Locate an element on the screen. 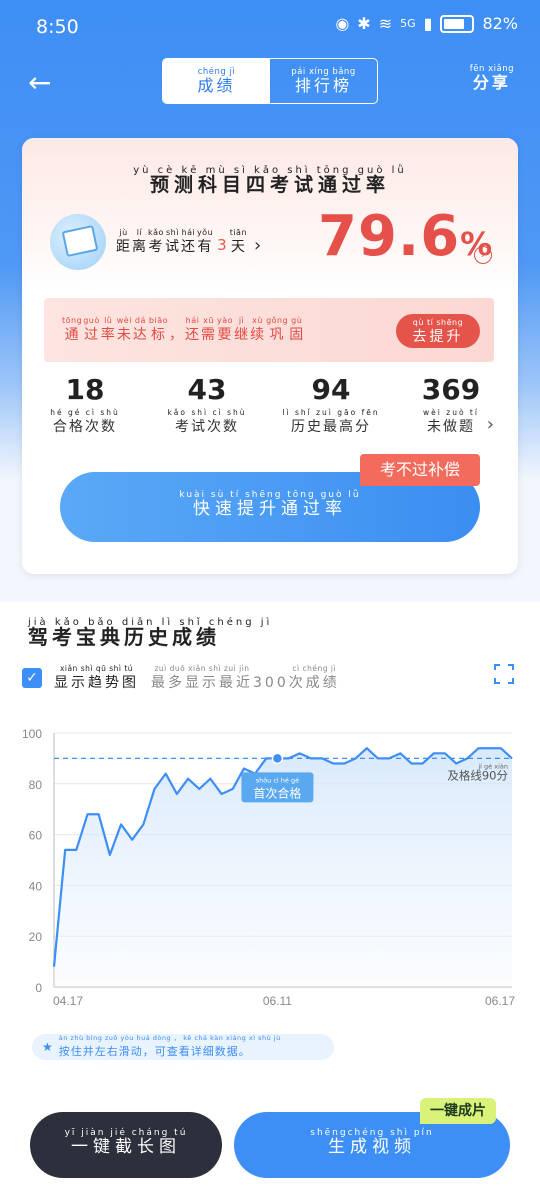 The image size is (540, 1200). tab-scores-label: 成绩 is located at coordinates (216, 85).